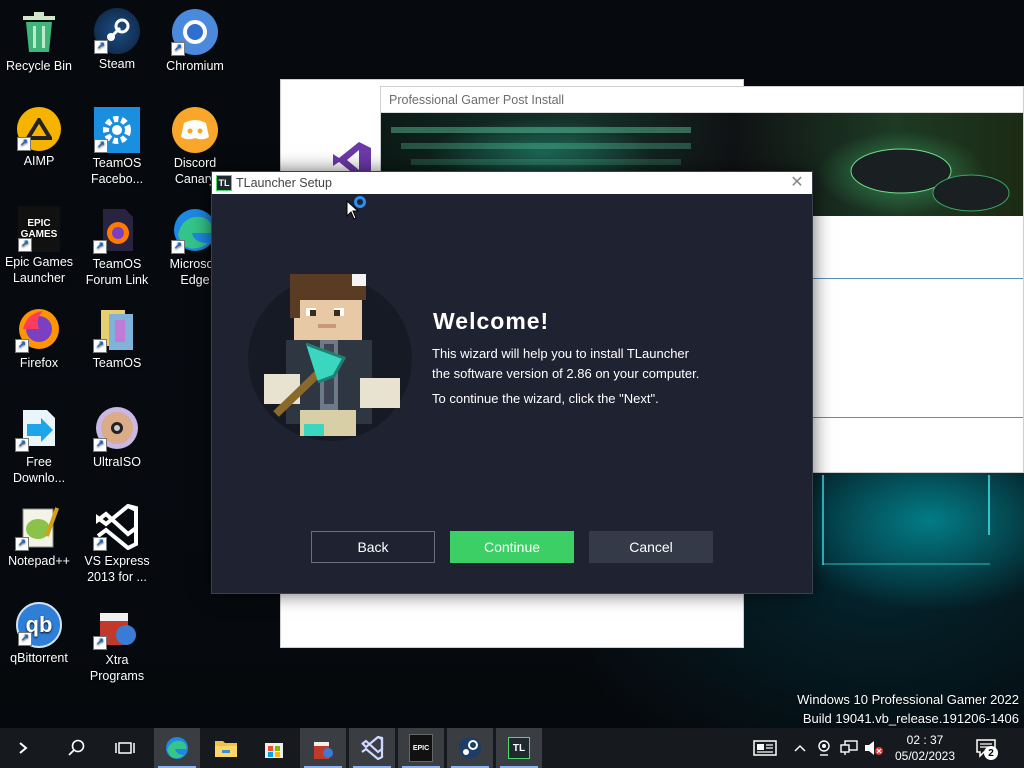 This screenshot has width=1024, height=768. What do you see at coordinates (39, 363) in the screenshot?
I see `desktop-icon-label: Firefox` at bounding box center [39, 363].